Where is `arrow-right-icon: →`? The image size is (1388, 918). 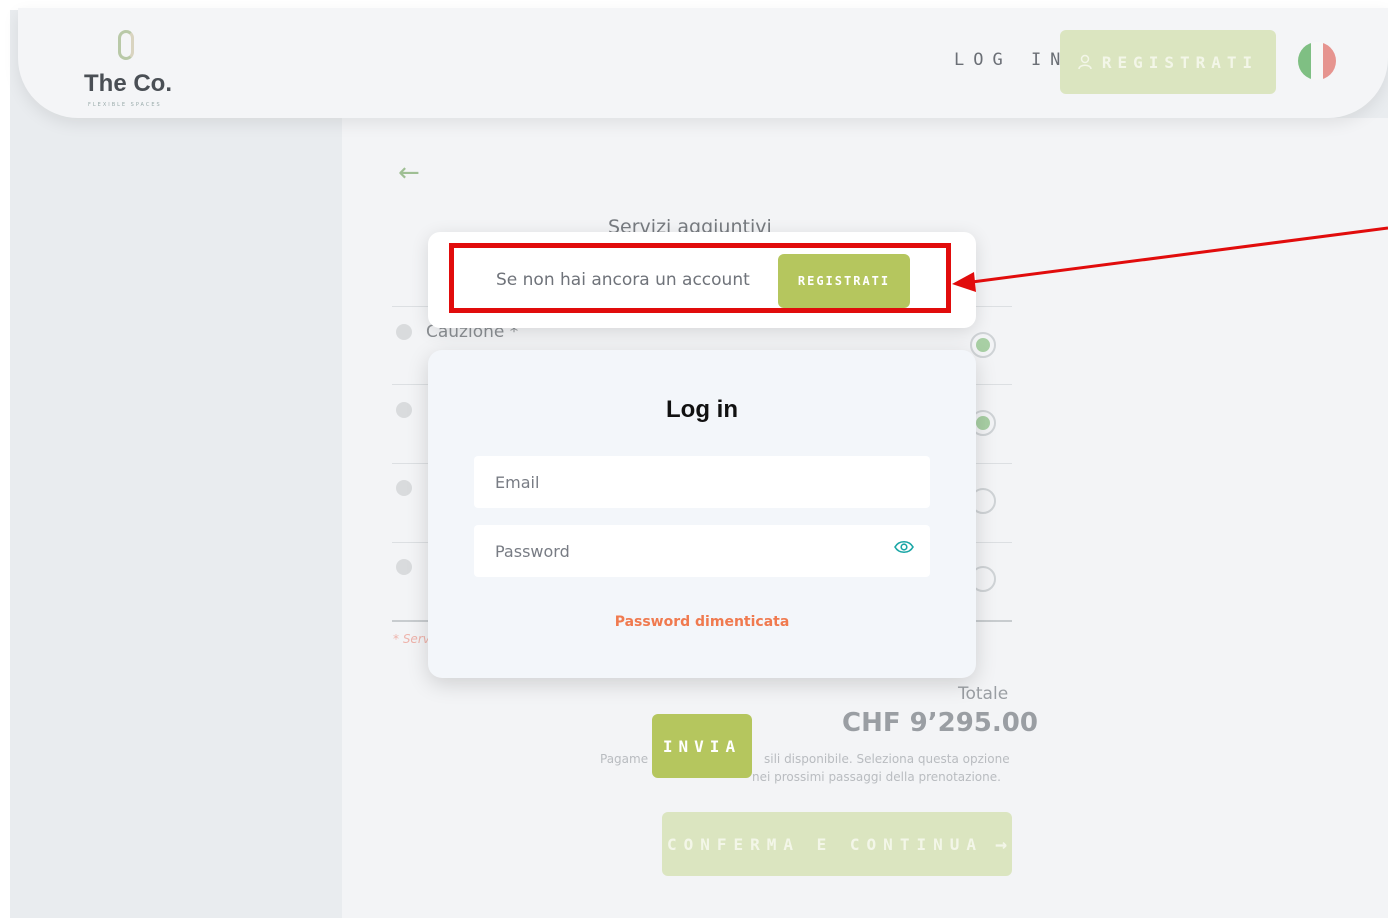 arrow-right-icon: → is located at coordinates (1001, 844).